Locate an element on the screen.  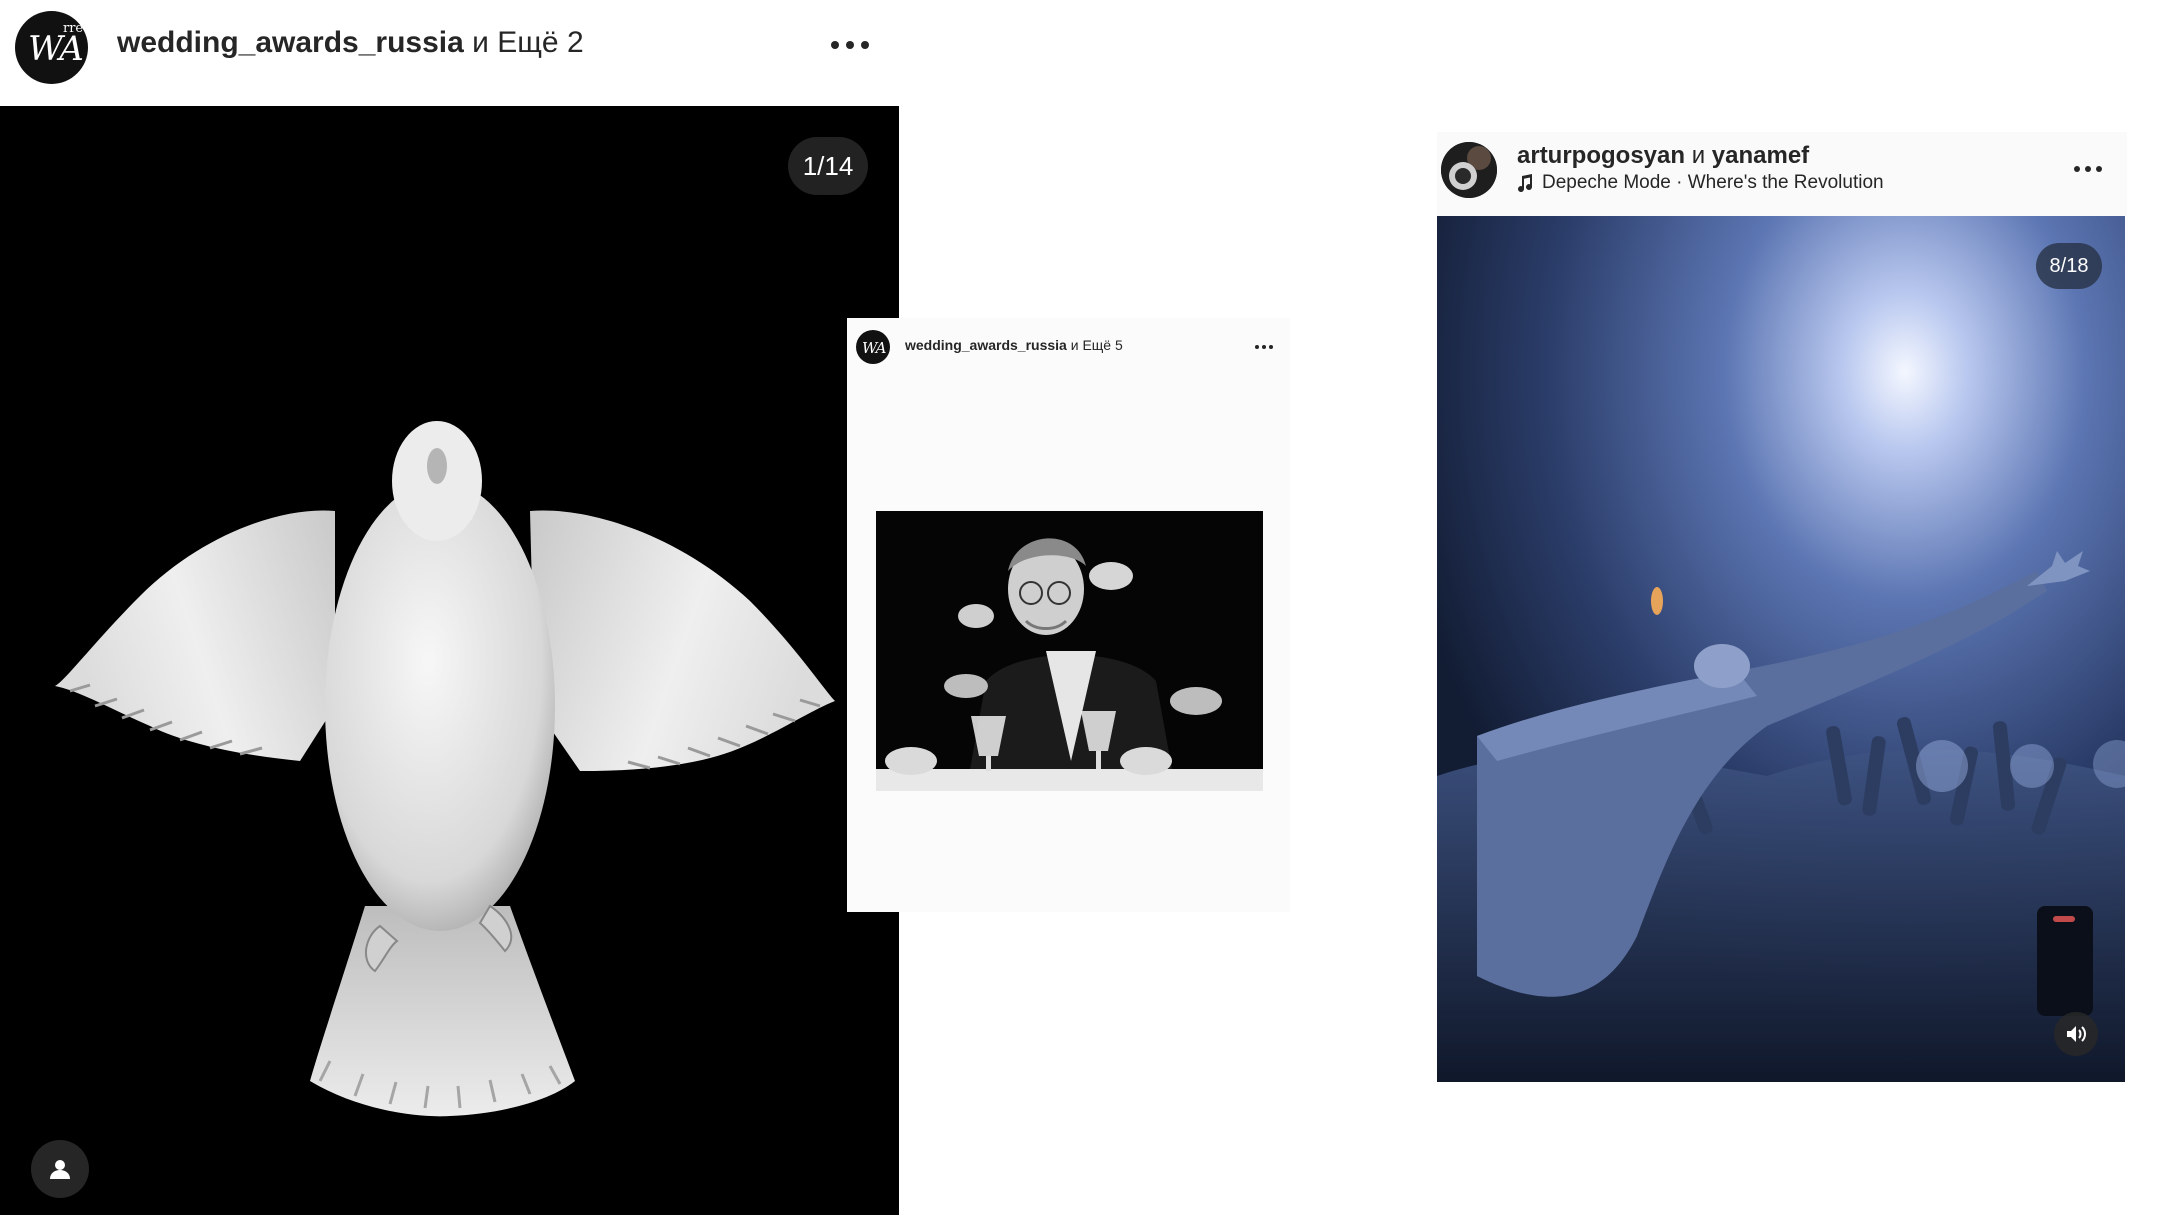
user-tag-icon is located at coordinates (60, 1169).